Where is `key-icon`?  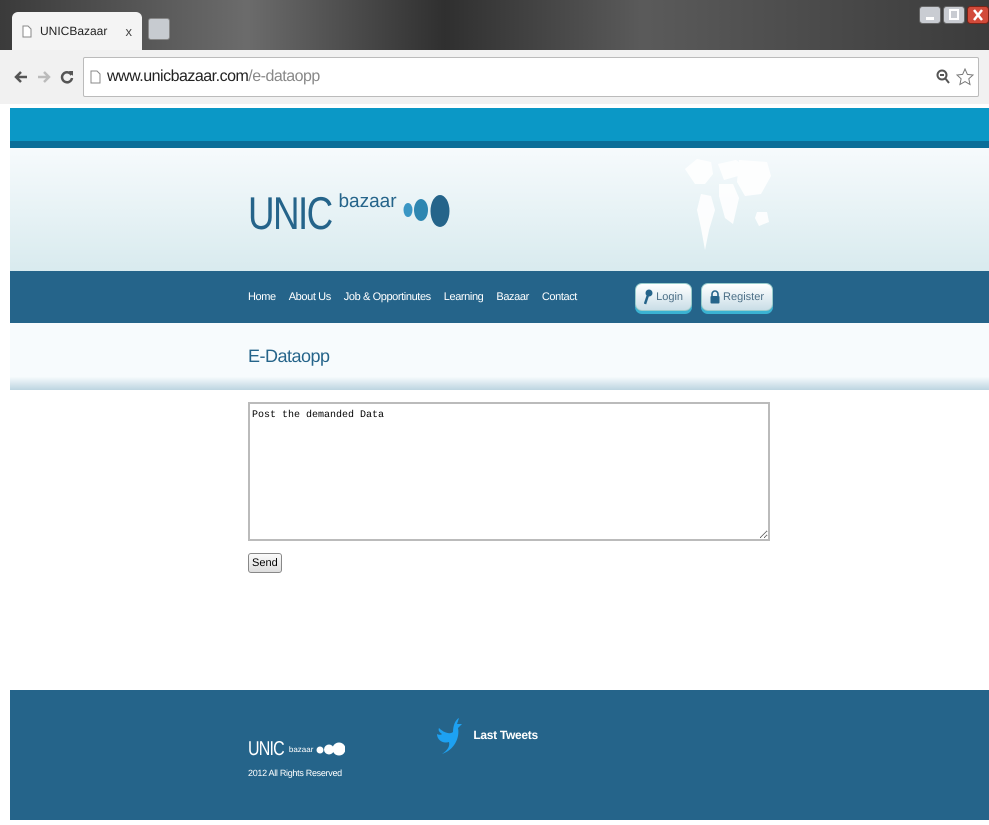
key-icon is located at coordinates (649, 297).